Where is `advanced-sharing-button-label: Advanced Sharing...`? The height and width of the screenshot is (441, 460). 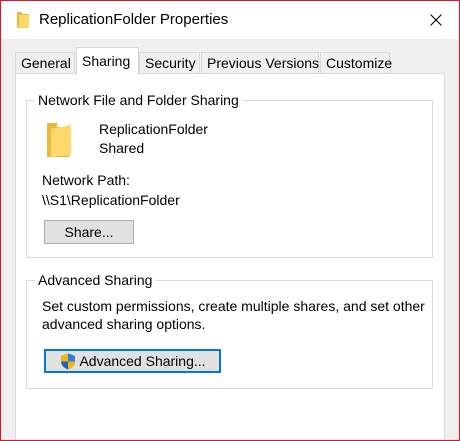 advanced-sharing-button-label: Advanced Sharing... is located at coordinates (142, 361).